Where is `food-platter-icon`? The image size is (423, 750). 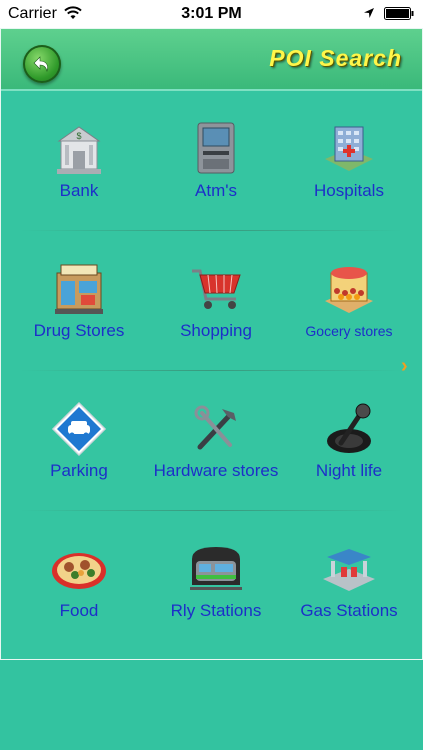
food-platter-icon is located at coordinates (79, 571).